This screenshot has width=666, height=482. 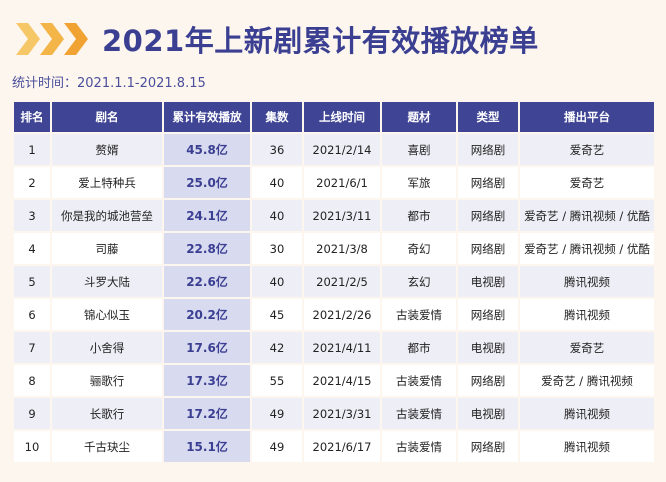 What do you see at coordinates (342, 248) in the screenshot?
I see `cell-release-date: 2021/3/8` at bounding box center [342, 248].